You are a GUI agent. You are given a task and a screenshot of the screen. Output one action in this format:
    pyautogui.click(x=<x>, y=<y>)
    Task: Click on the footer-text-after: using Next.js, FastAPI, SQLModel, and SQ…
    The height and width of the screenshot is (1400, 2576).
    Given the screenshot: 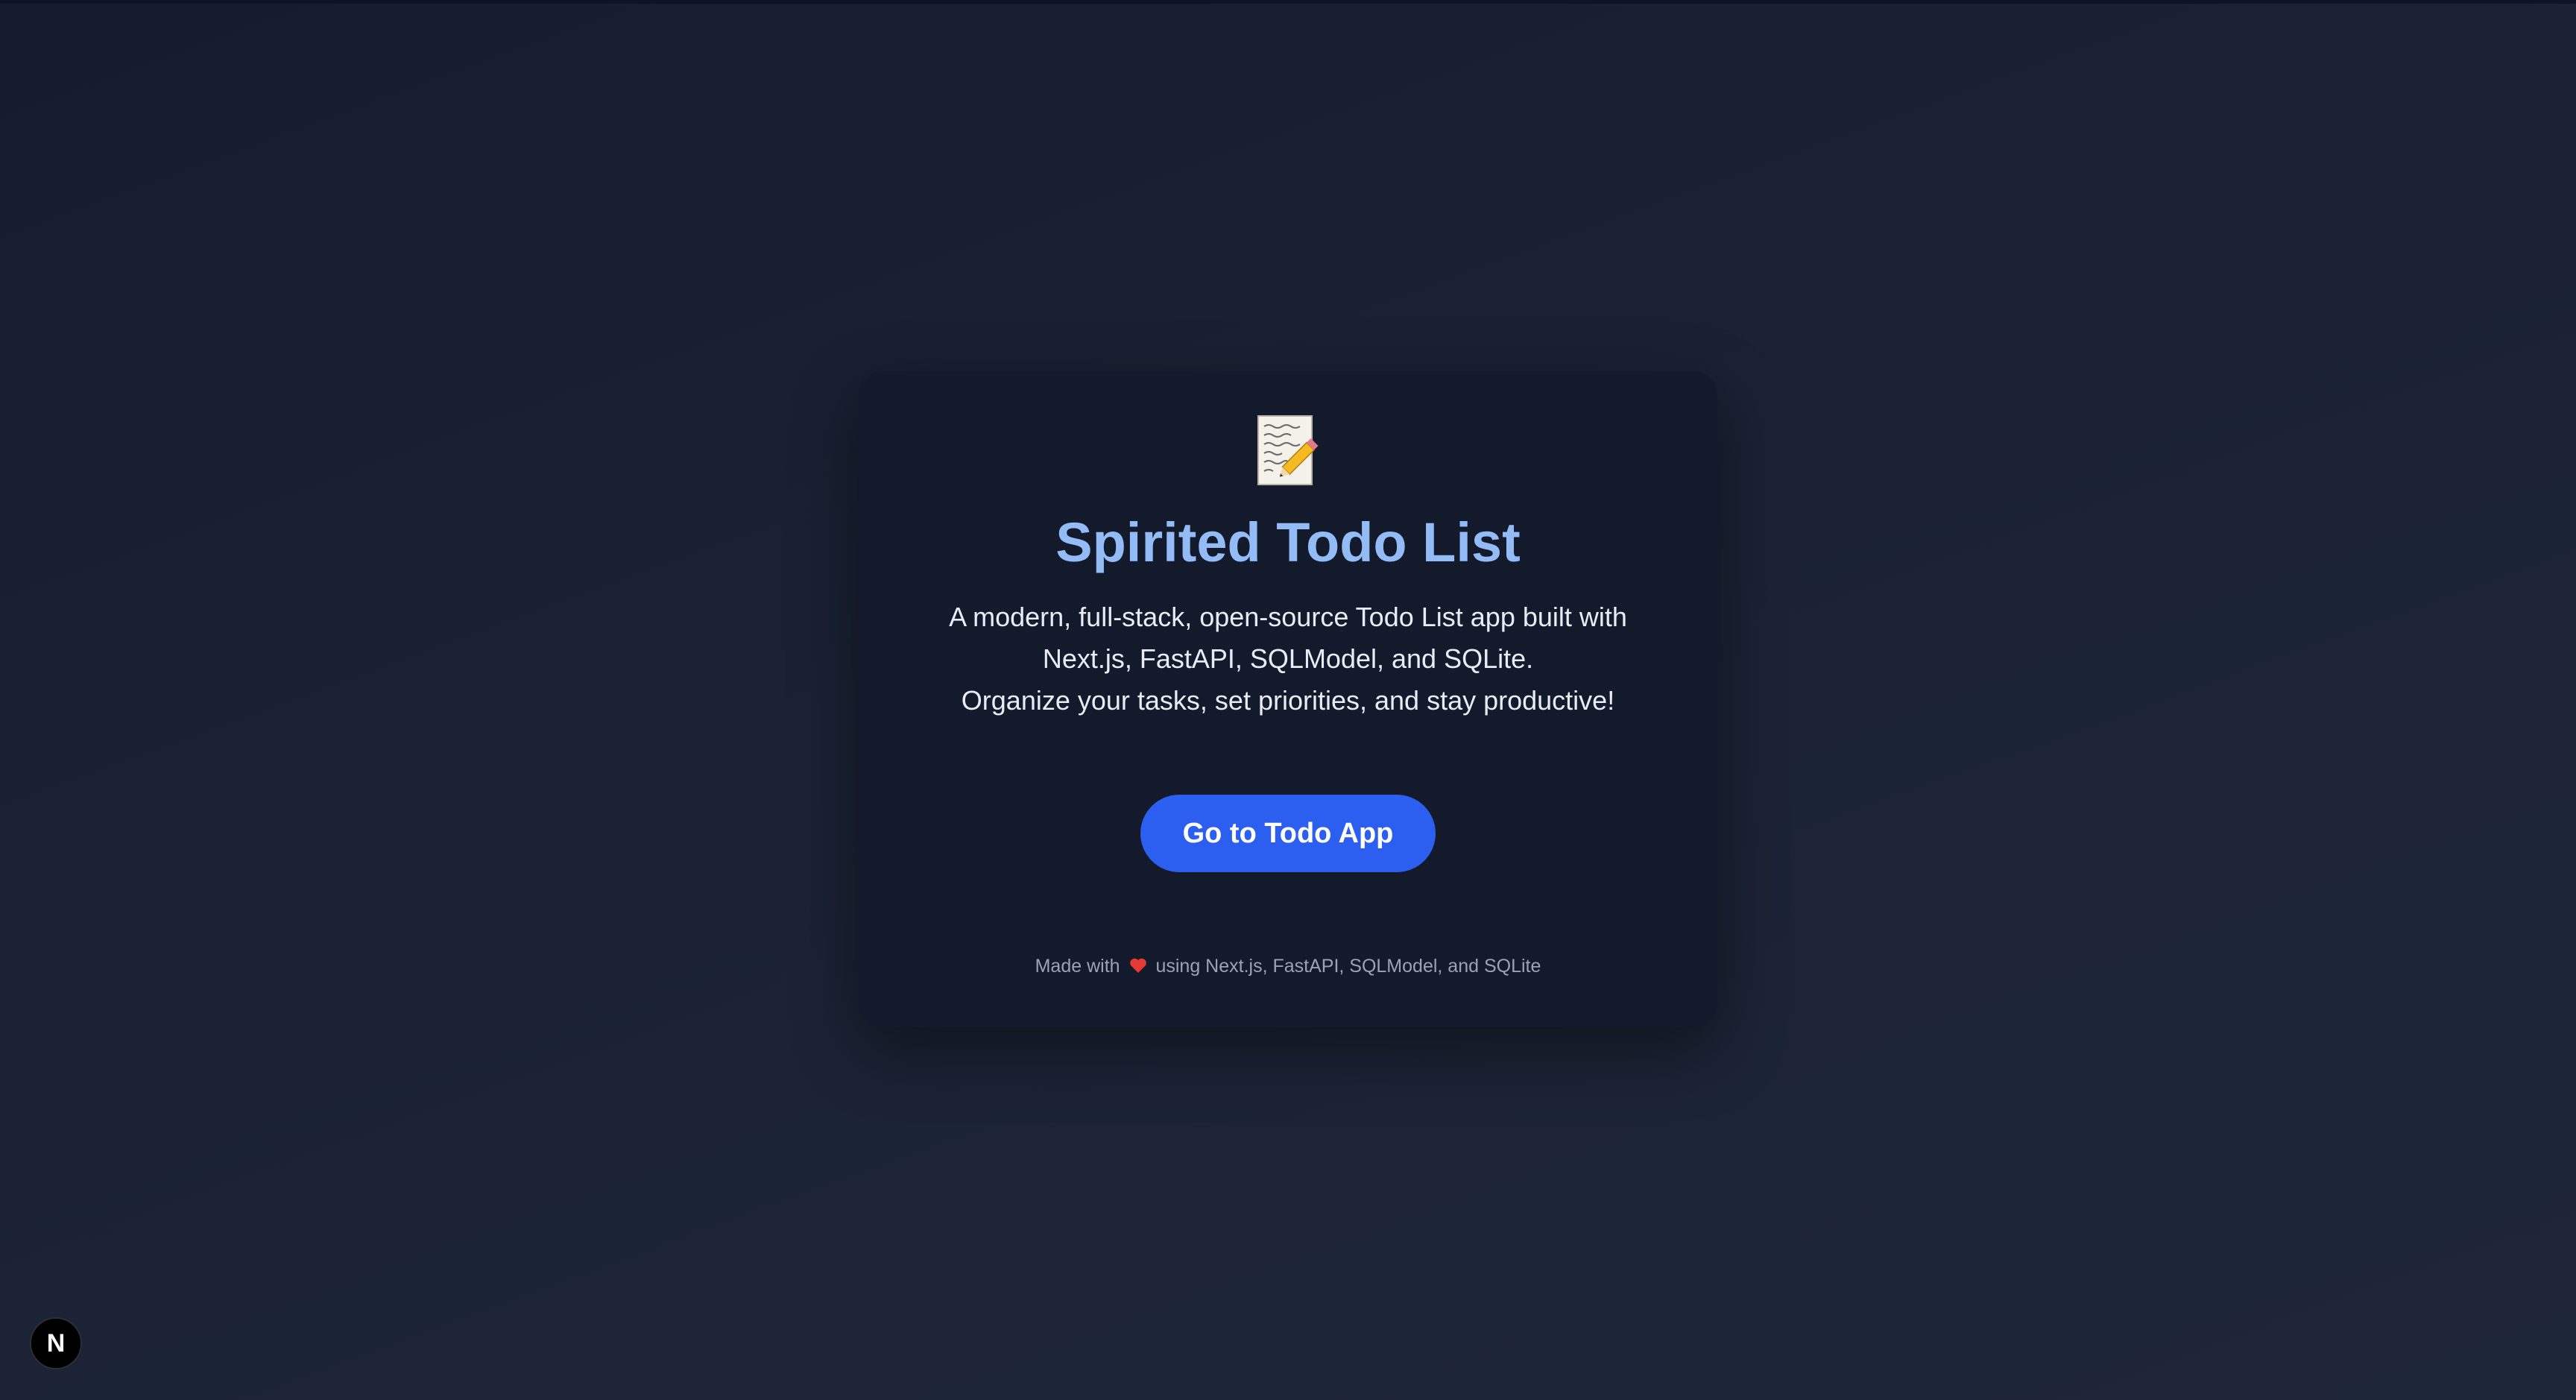 What is the action you would take?
    pyautogui.click(x=1348, y=966)
    